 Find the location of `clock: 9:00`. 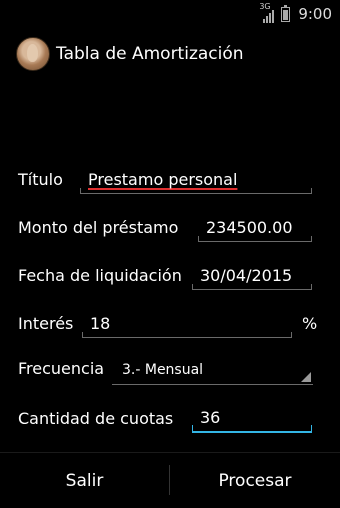

clock: 9:00 is located at coordinates (315, 14).